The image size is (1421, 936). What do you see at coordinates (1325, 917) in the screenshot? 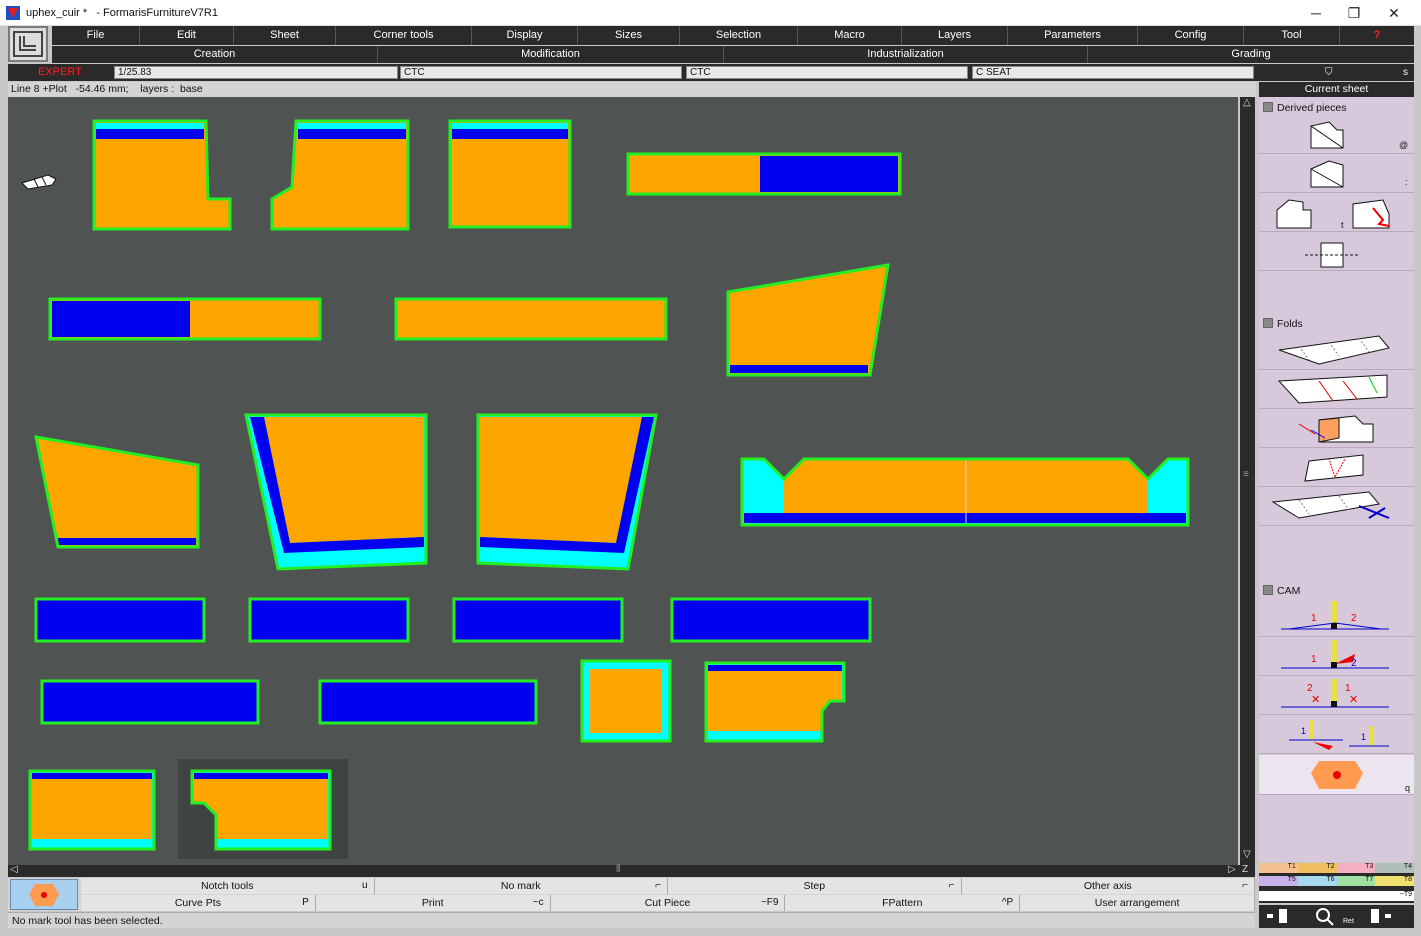
I see `zoom-icon` at bounding box center [1325, 917].